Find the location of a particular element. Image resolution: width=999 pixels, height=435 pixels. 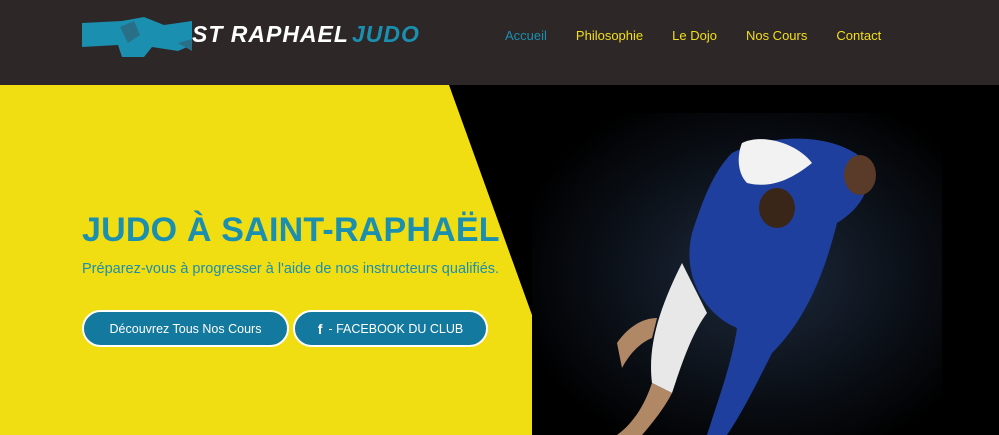

discover-courses-button: Découvrez Tous Nos Cours is located at coordinates (185, 328).